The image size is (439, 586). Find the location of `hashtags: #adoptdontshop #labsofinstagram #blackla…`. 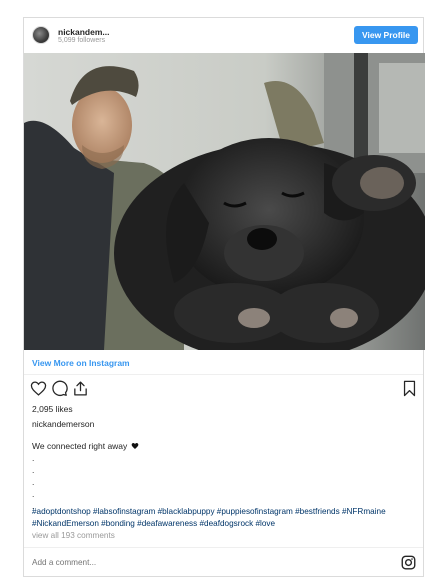

hashtags: #adoptdontshop #labsofinstagram #blackla… is located at coordinates (224, 518).